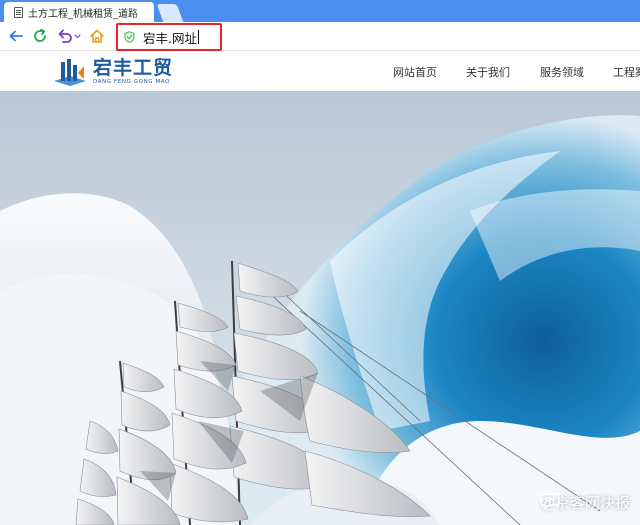 This screenshot has height=525, width=640. I want to click on chat-bubble-icon, so click(550, 501).